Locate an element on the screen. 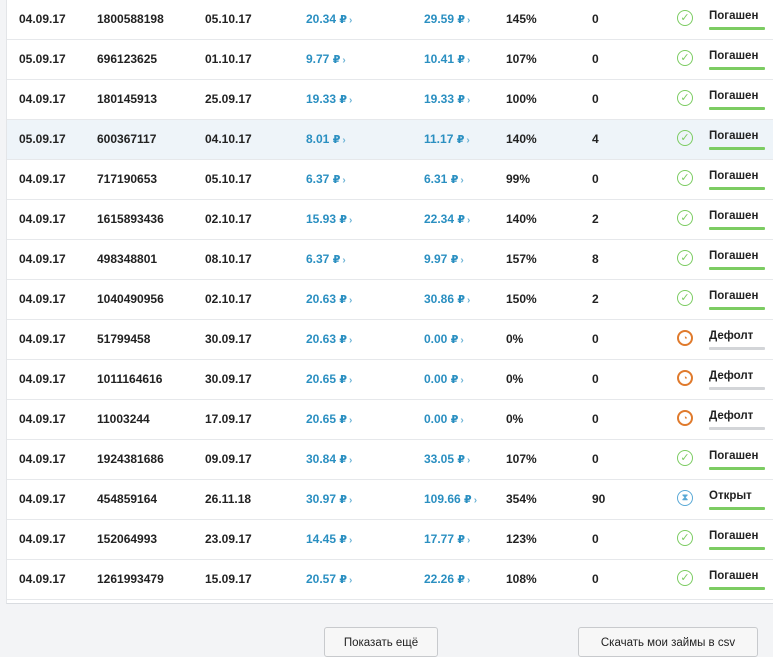 The width and height of the screenshot is (773, 657). loan-returned-link: 22.26 ₽ › is located at coordinates (447, 579).